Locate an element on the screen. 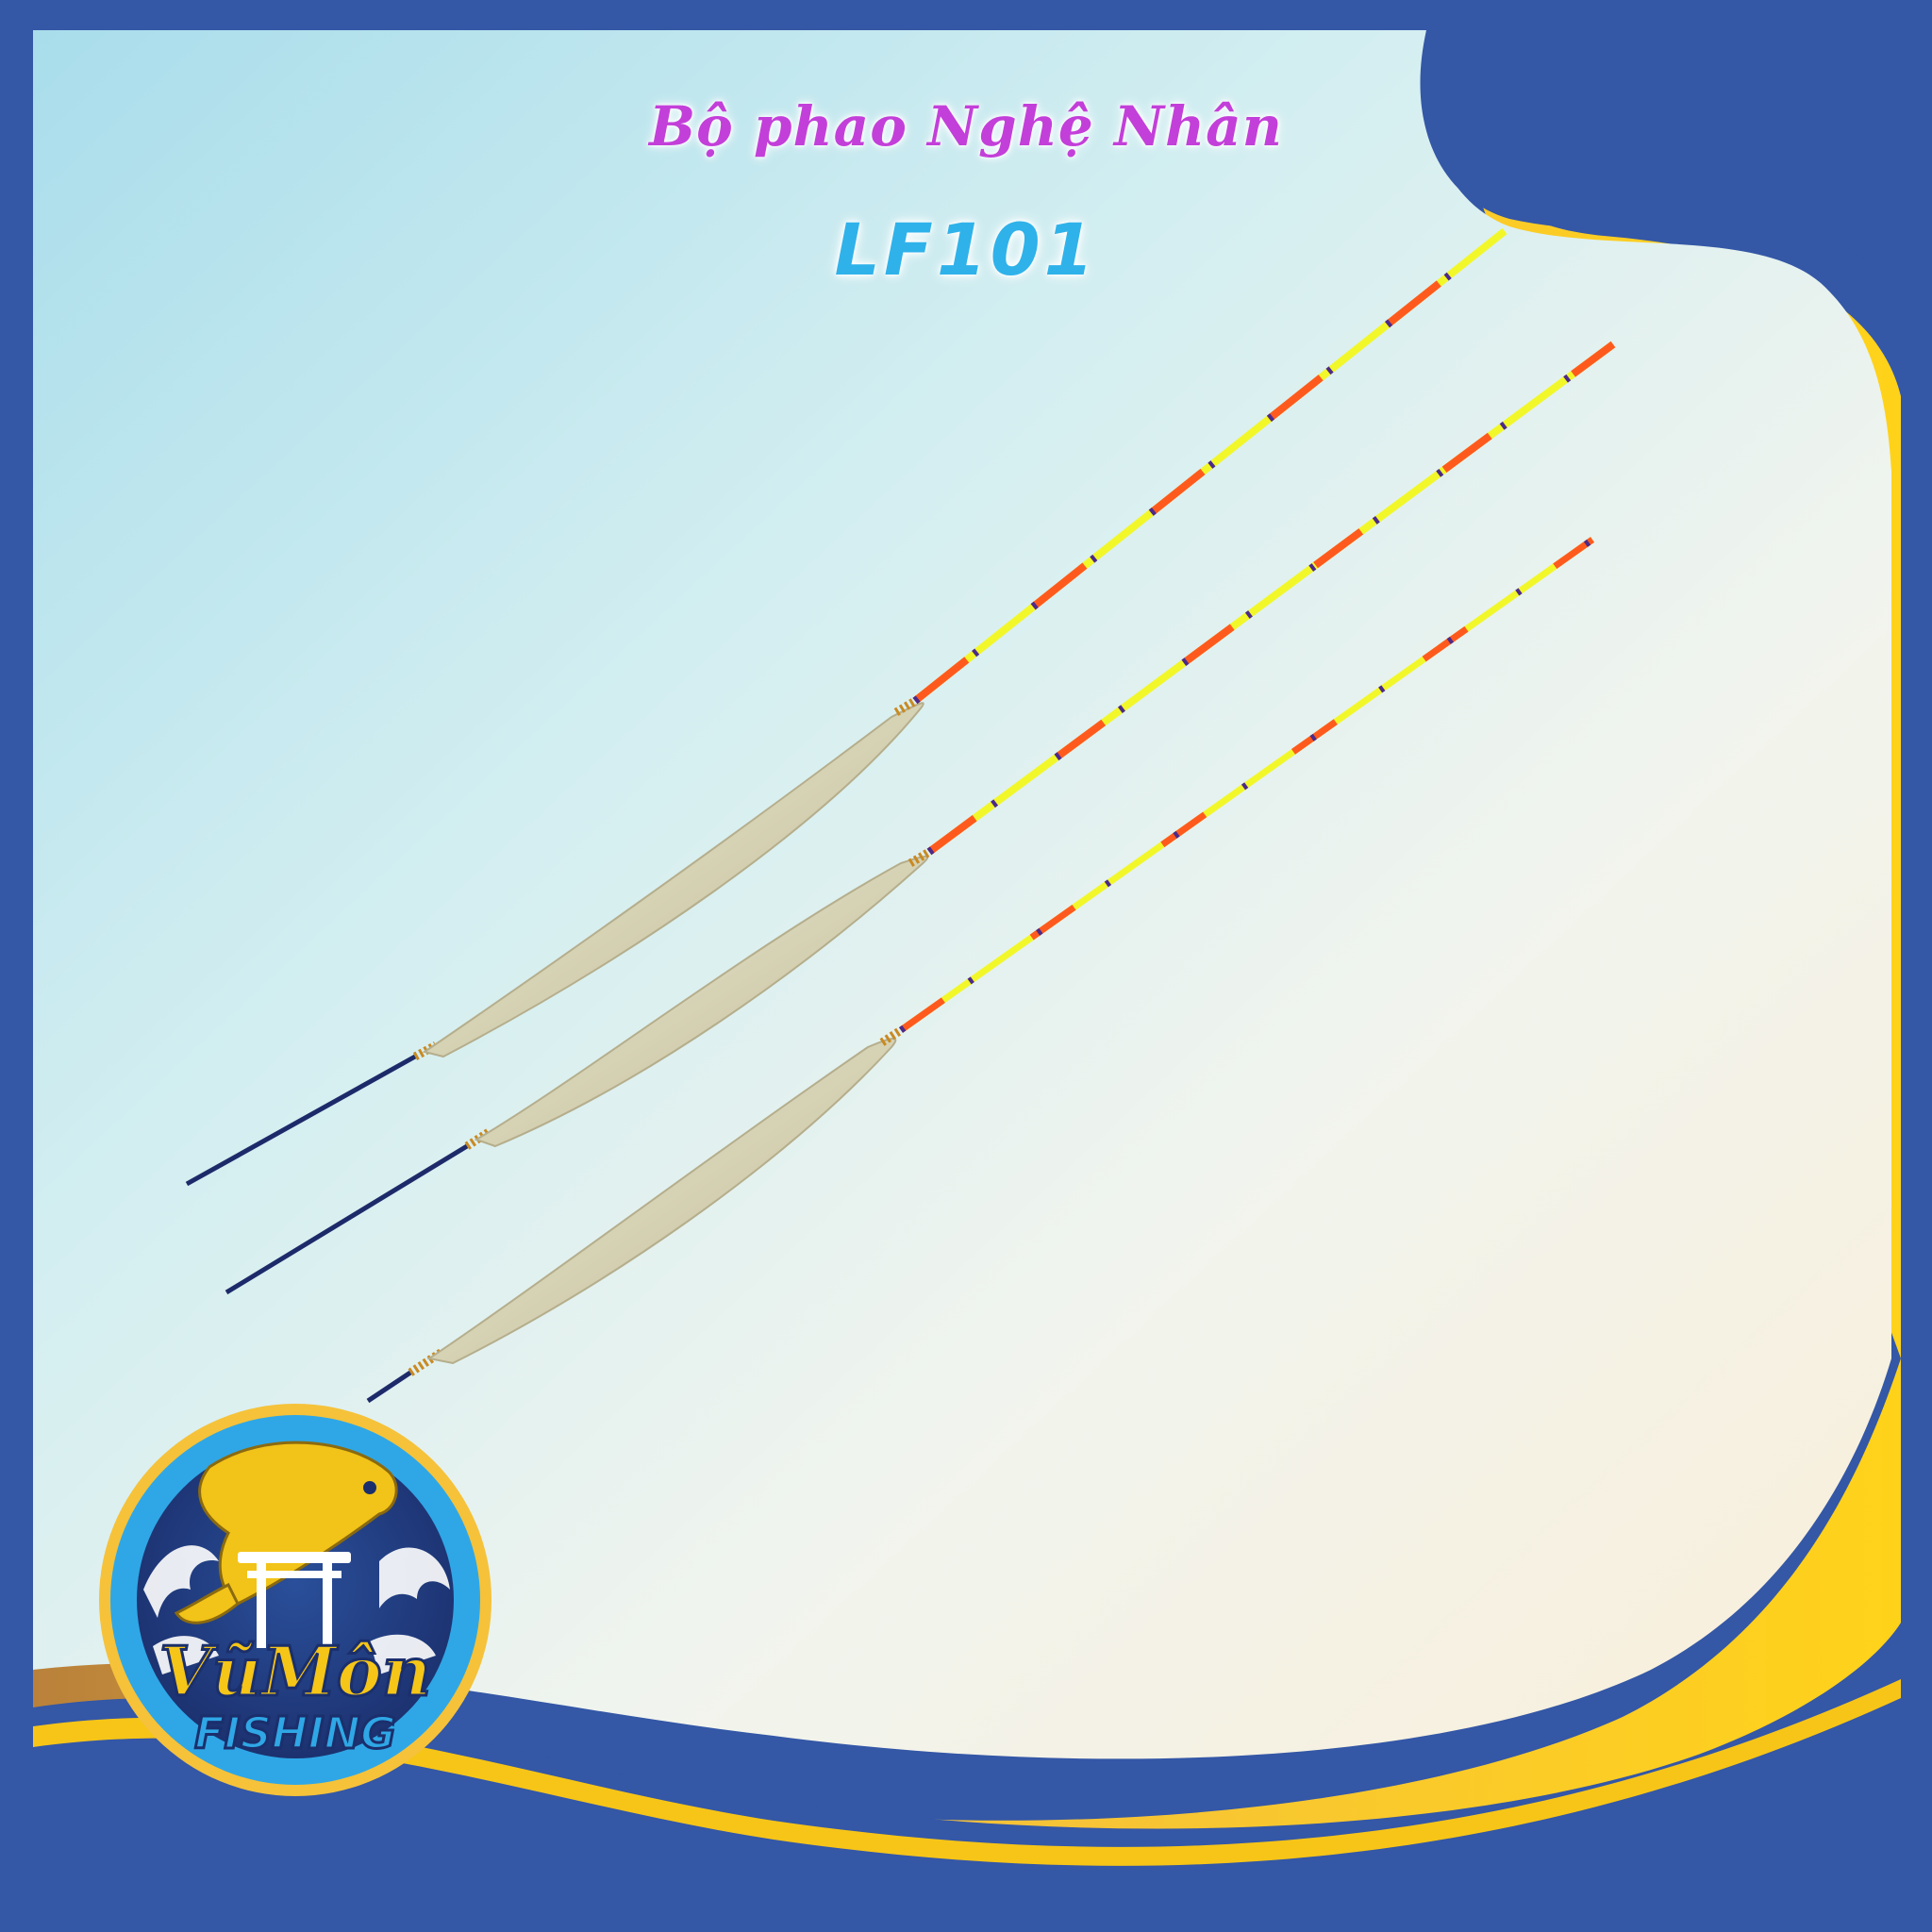  float-3-keel is located at coordinates (389, 1387).